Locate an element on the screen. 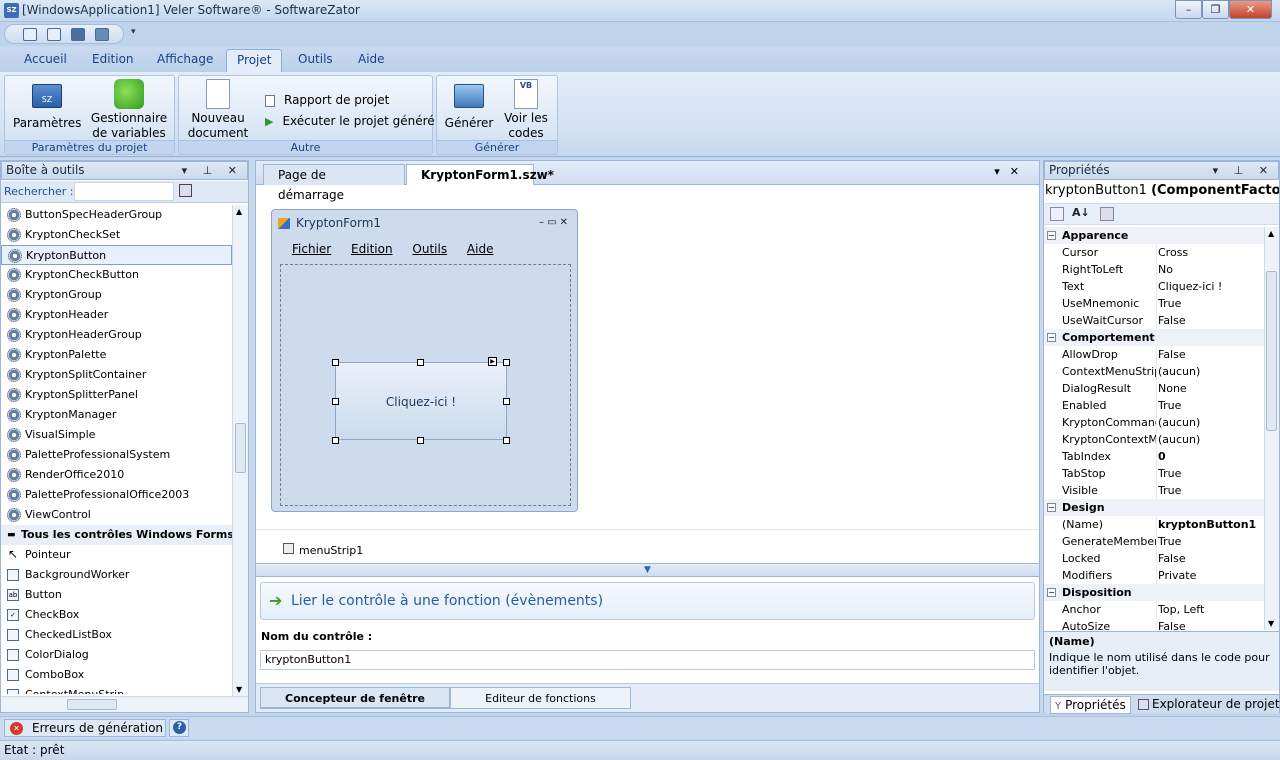 The height and width of the screenshot is (760, 1280). tab-outils: Outils is located at coordinates (315, 60).